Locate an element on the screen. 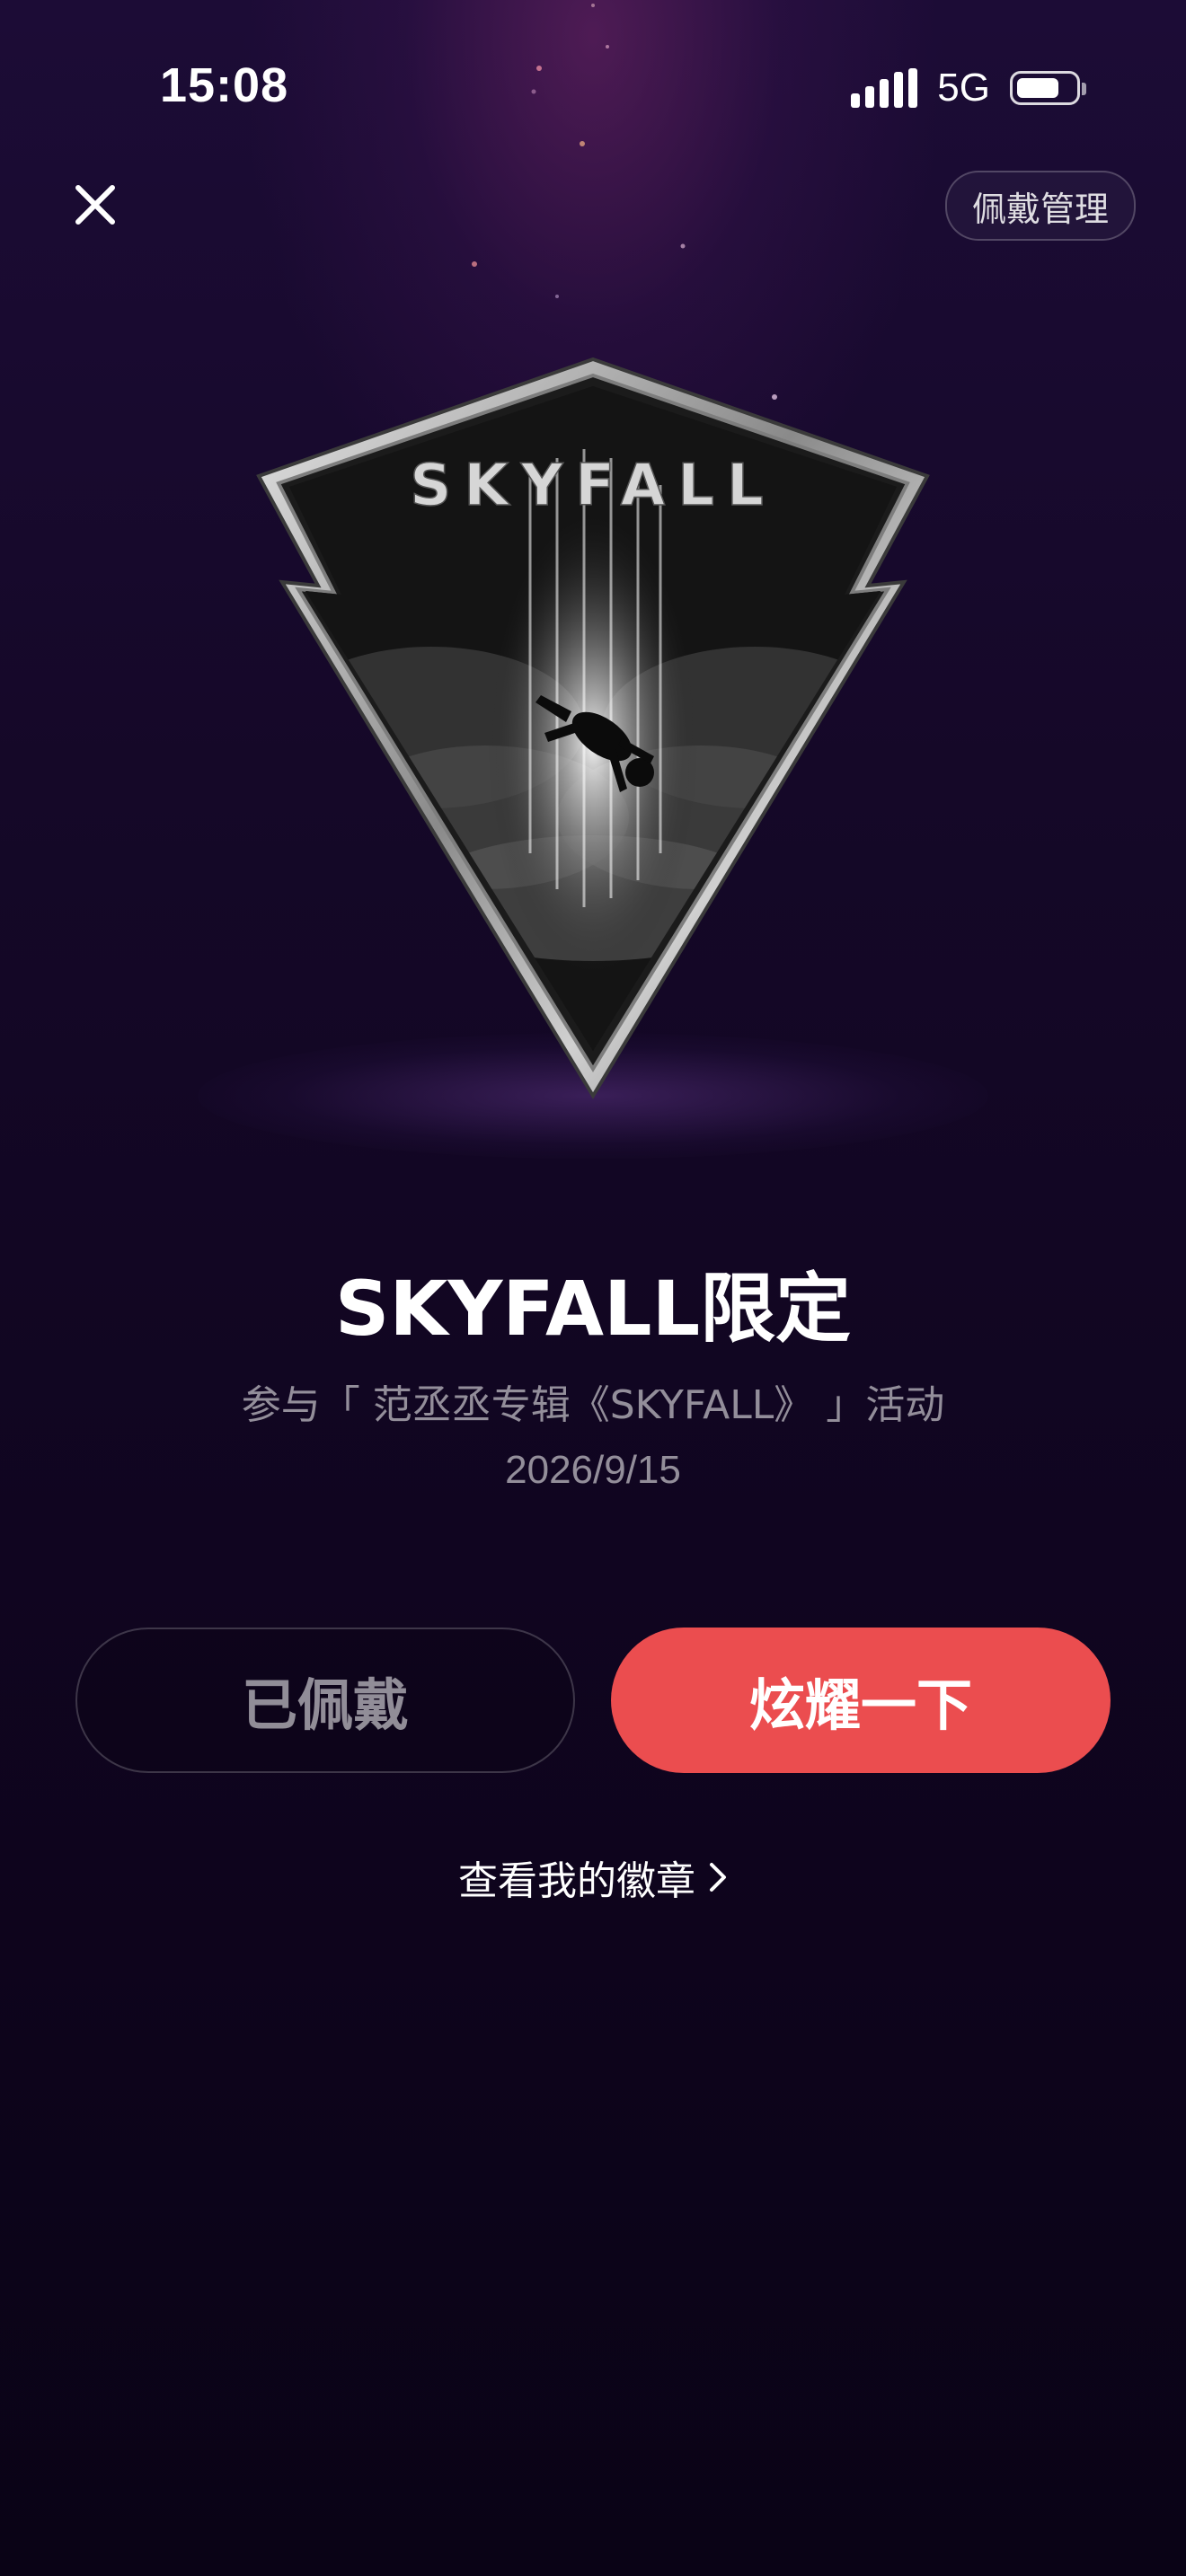  view-my-badges-label: 查看我的徽章 is located at coordinates (576, 1881).